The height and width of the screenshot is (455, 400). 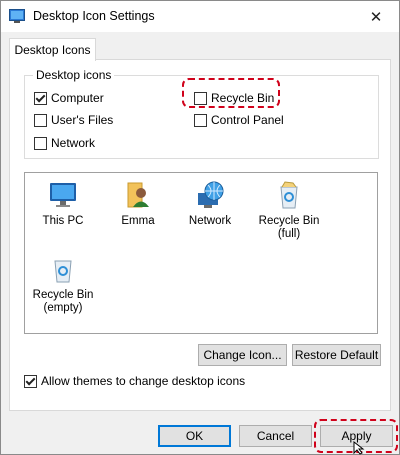 I want to click on icon-label: This PC, so click(x=63, y=221).